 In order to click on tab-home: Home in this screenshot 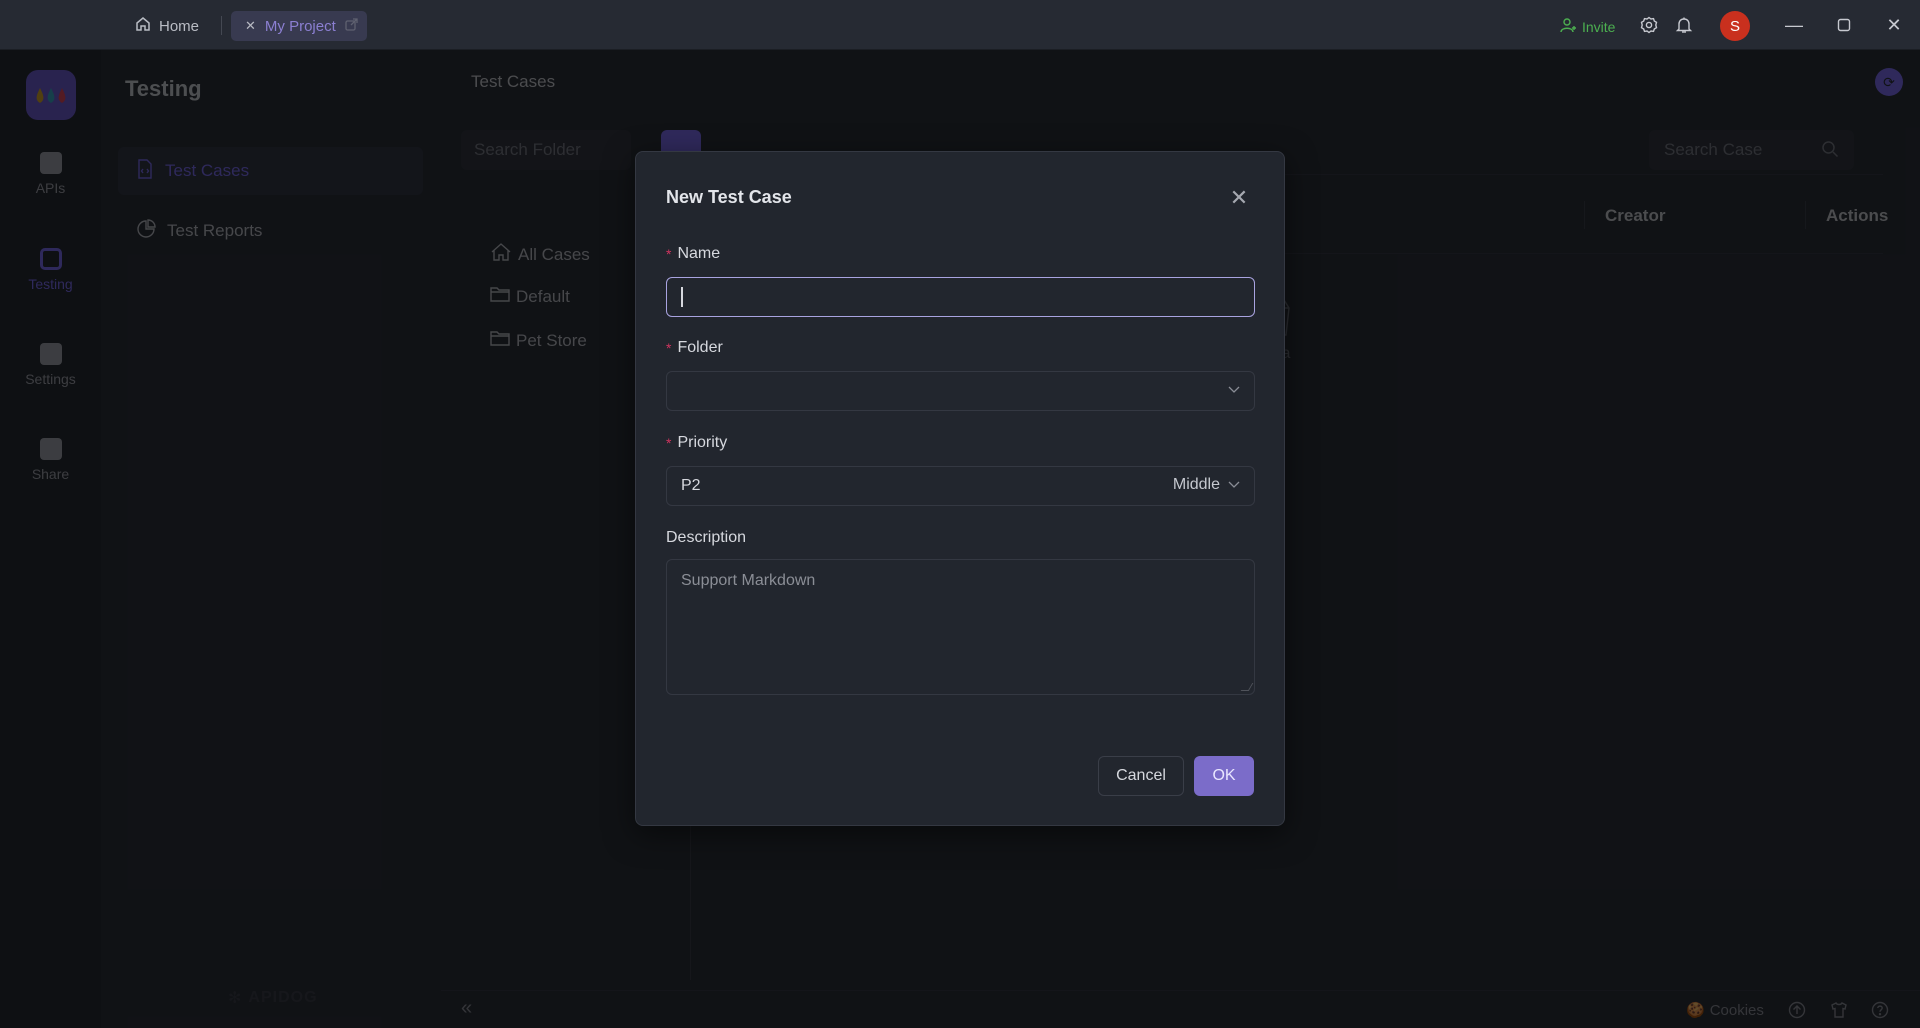, I will do `click(166, 26)`.